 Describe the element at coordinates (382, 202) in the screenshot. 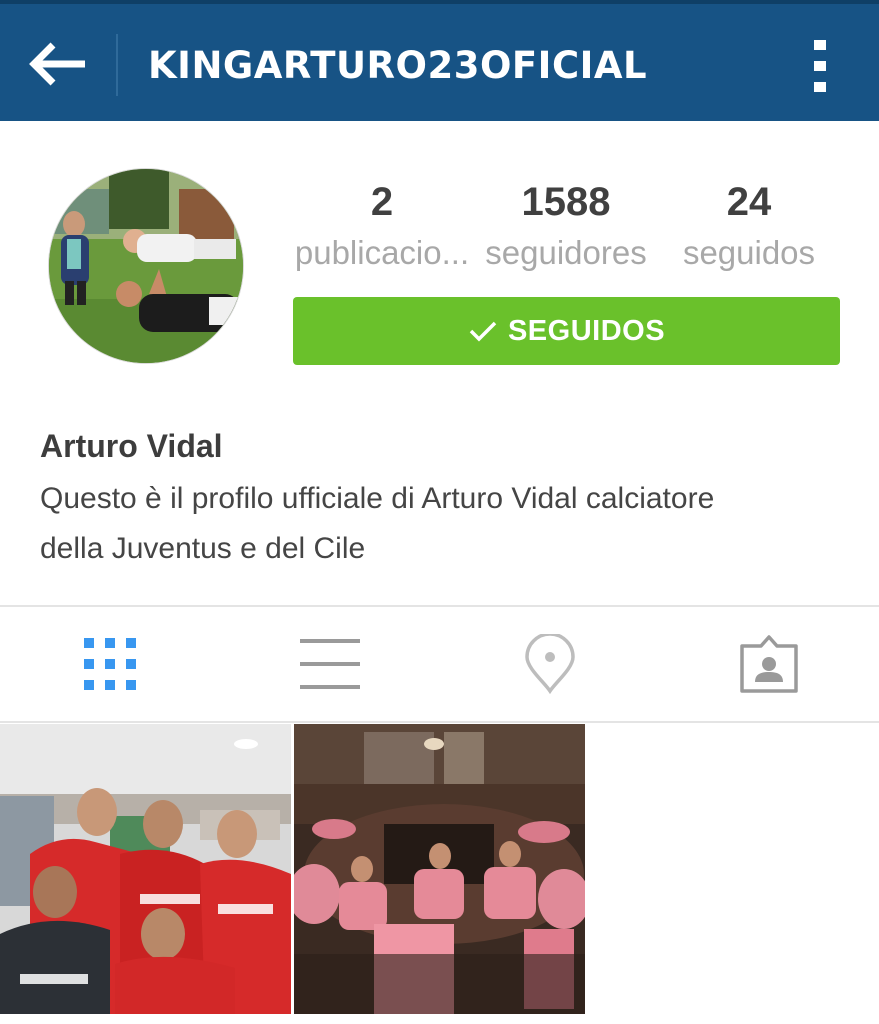

I see `posts-count: 2` at that location.